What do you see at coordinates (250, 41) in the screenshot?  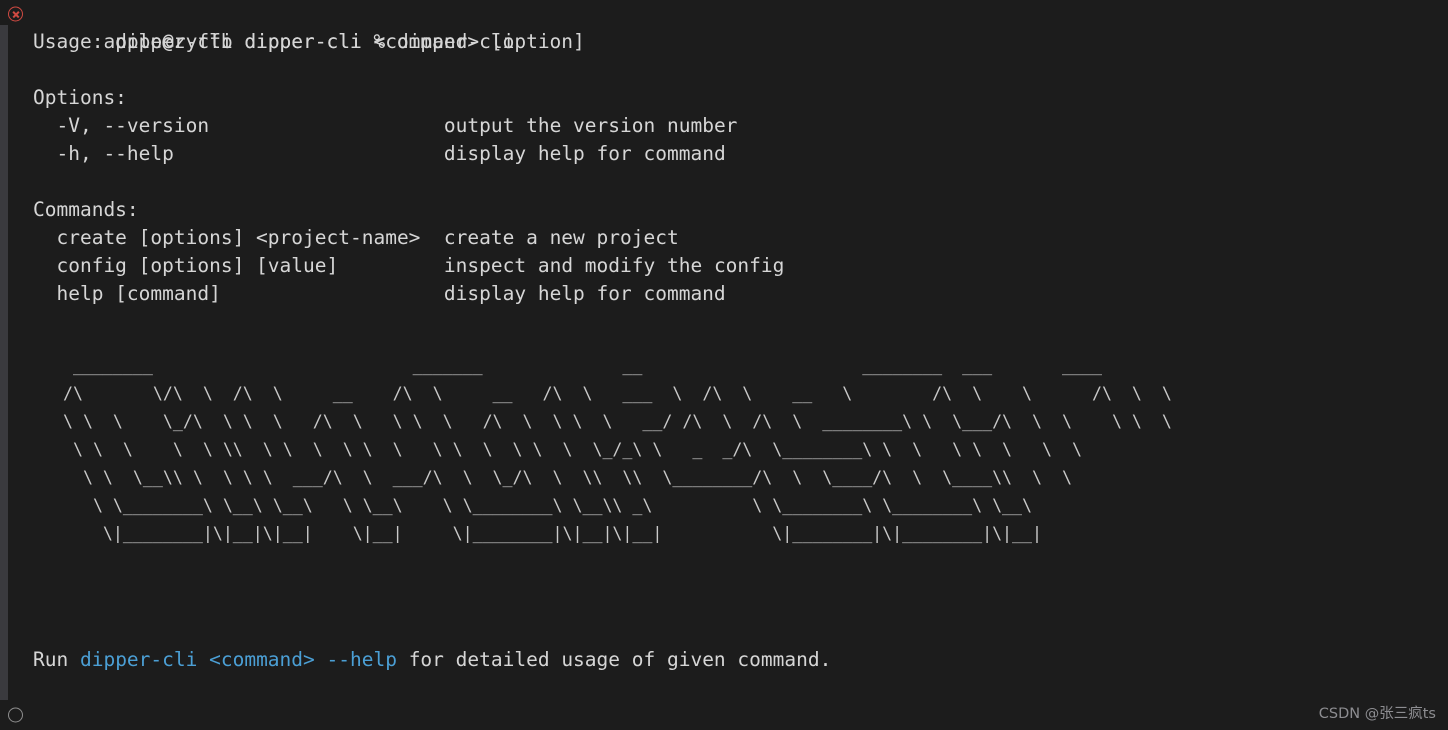 I see `prompt-text: apple@zyffb dipper-cli %` at bounding box center [250, 41].